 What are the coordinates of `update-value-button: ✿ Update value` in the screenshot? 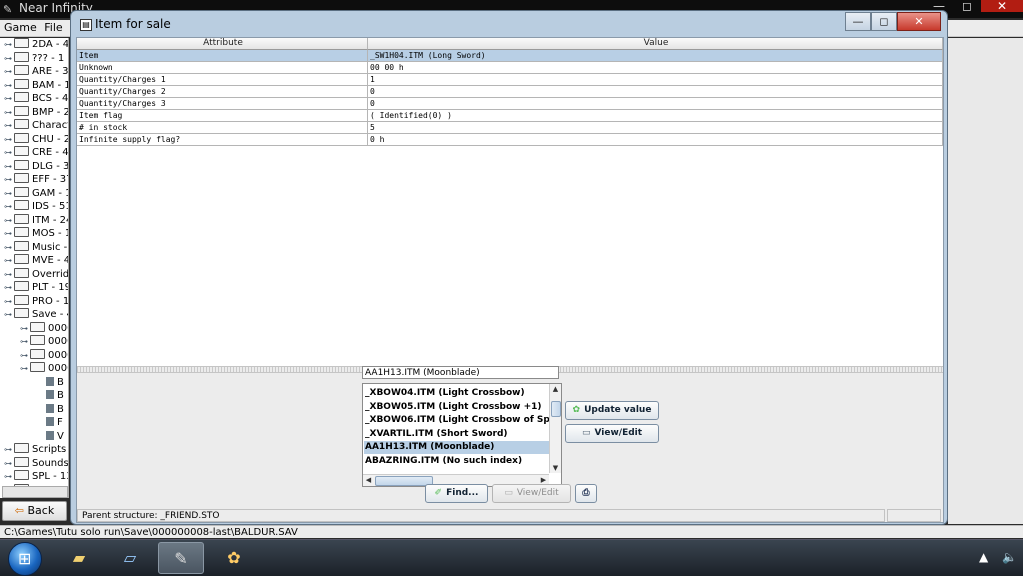 It's located at (612, 410).